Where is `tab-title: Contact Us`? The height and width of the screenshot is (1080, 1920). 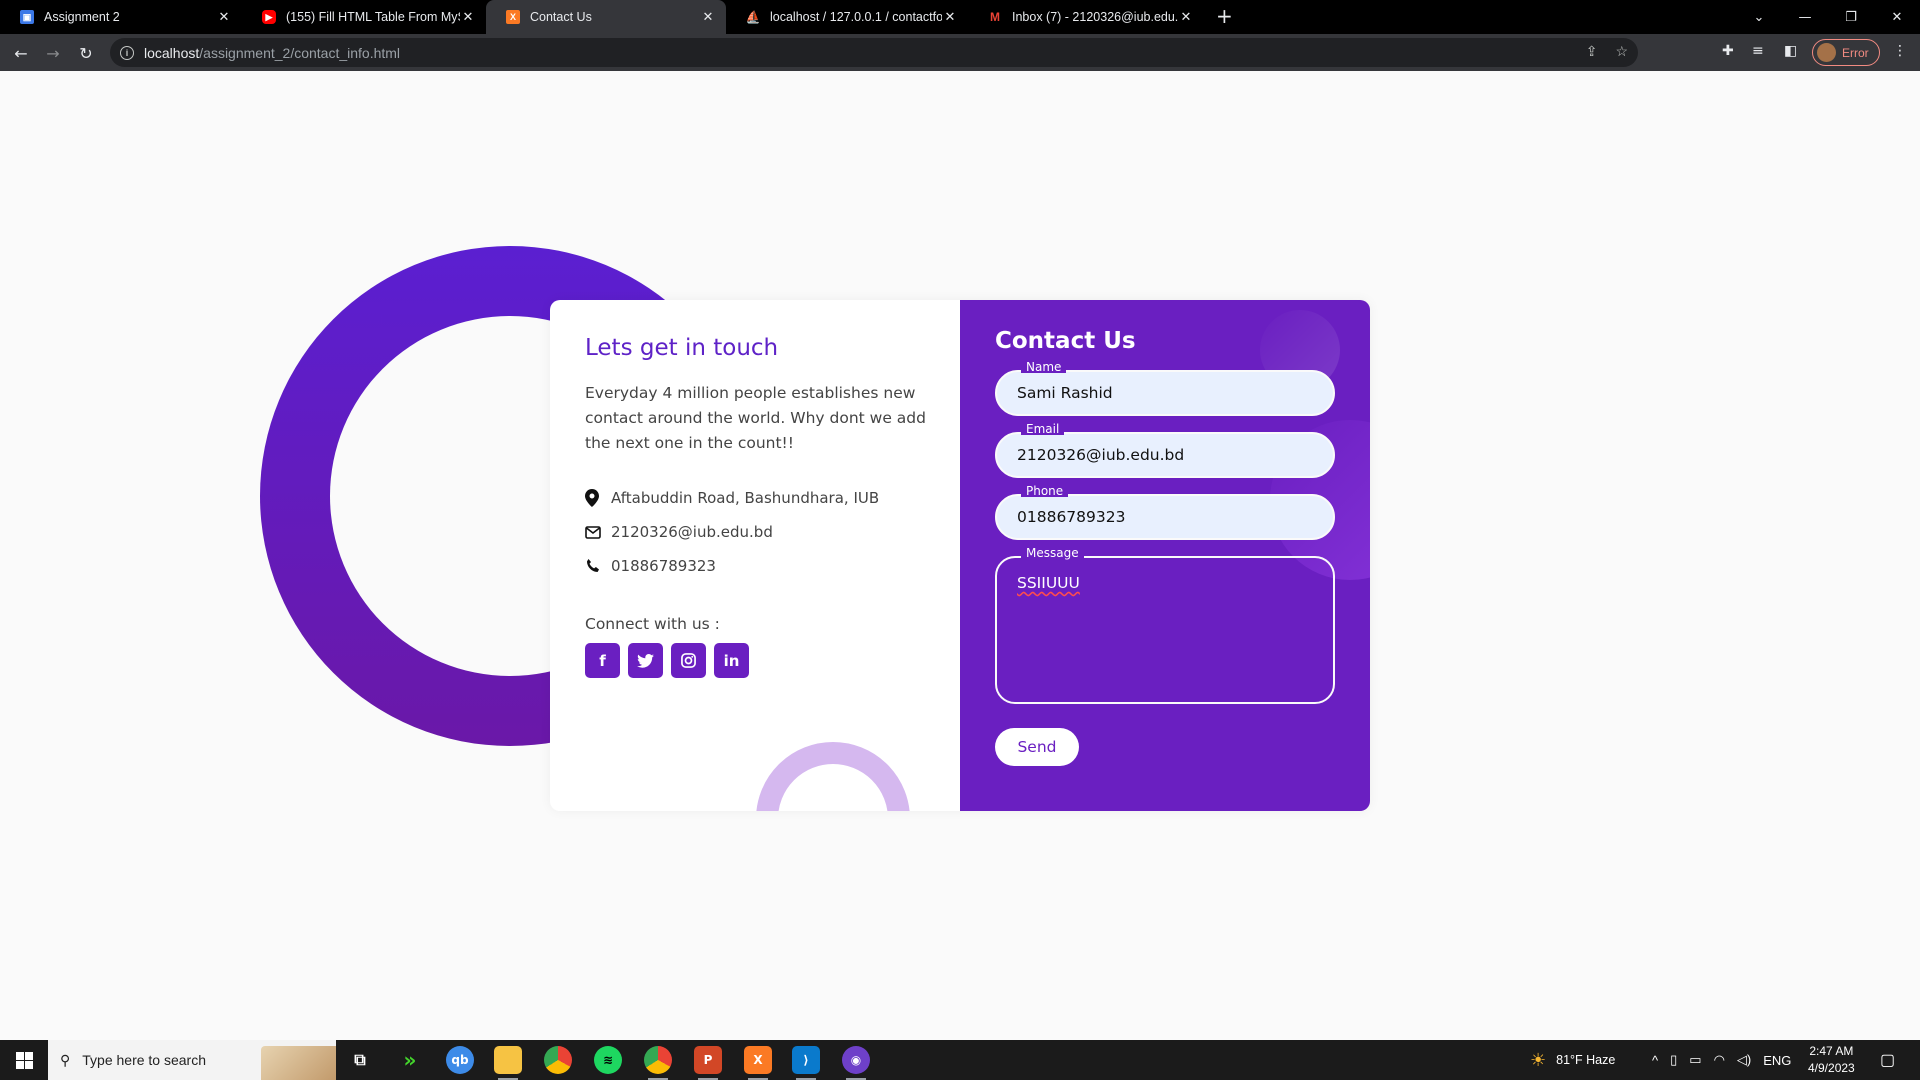
tab-title: Contact Us is located at coordinates (561, 17).